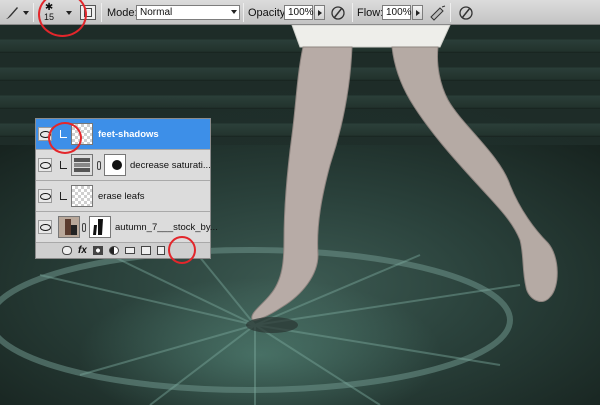  I want to click on foot-shadow, so click(272, 325).